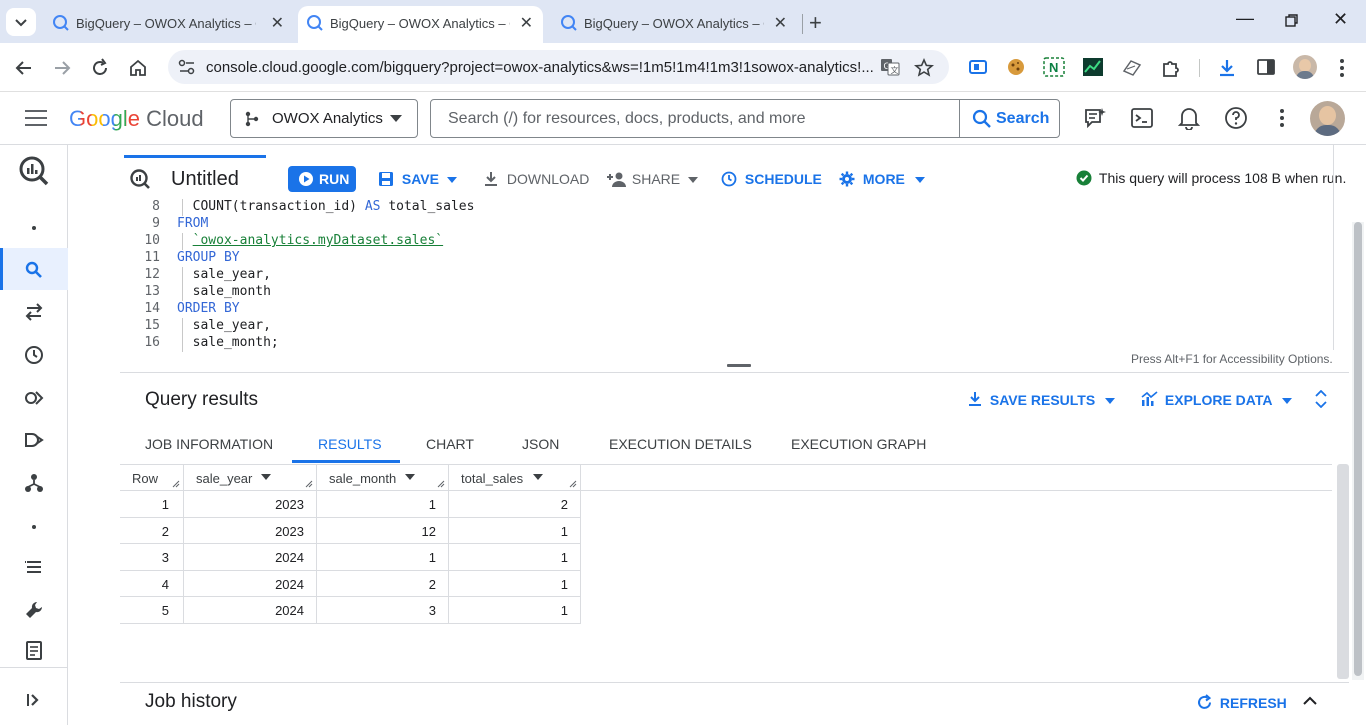 The width and height of the screenshot is (1366, 725). Describe the element at coordinates (728, 309) in the screenshot. I see `code-line: 14 ORDER BY` at that location.